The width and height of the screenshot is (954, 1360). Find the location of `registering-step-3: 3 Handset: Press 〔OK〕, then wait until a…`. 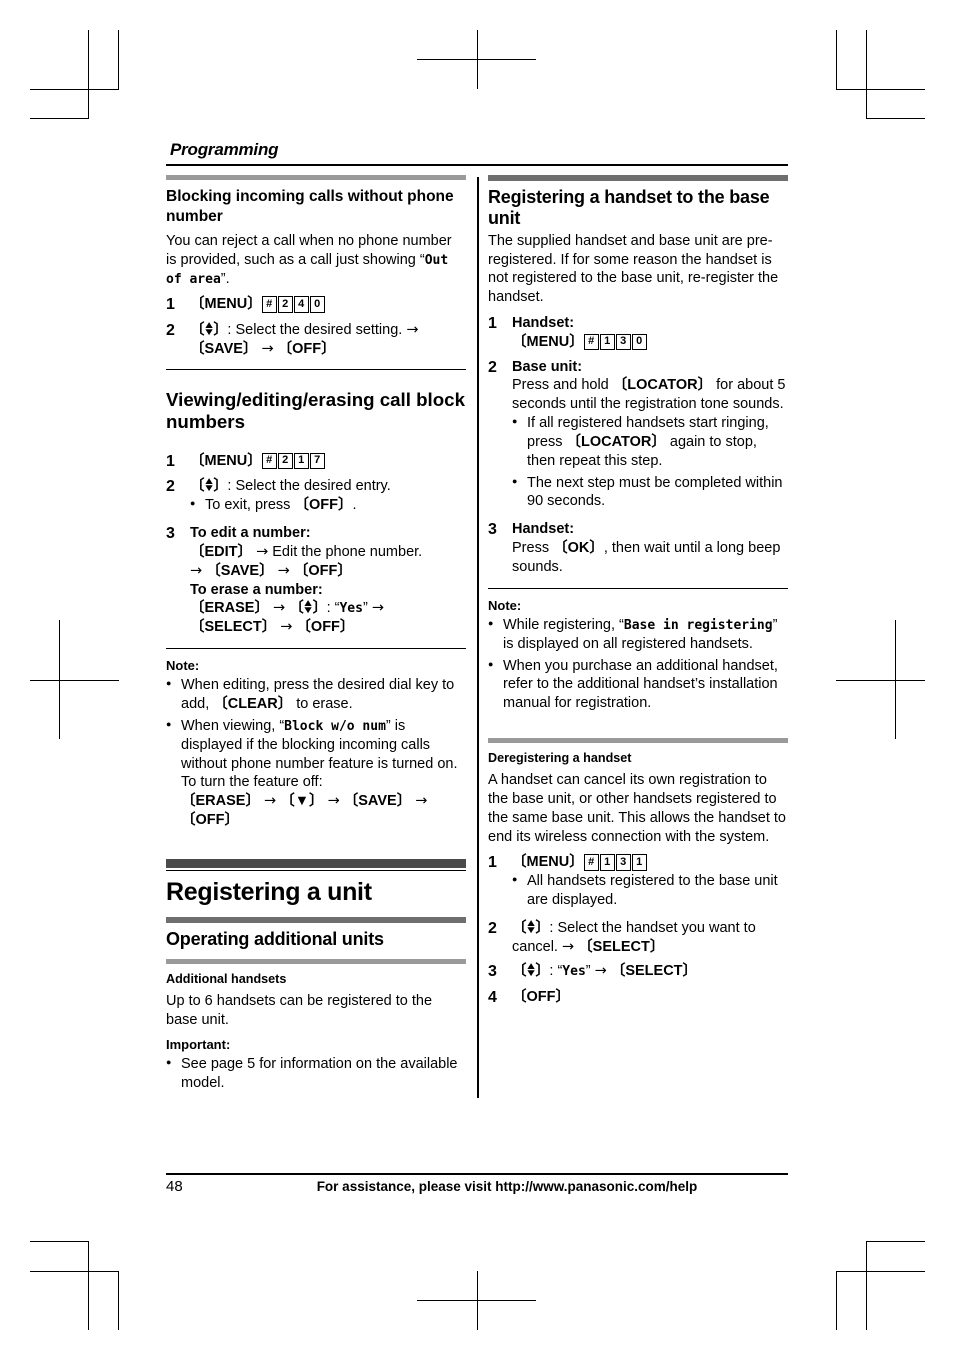

registering-step-3: 3 Handset: Press 〔OK〕, then wait until a… is located at coordinates (638, 548).